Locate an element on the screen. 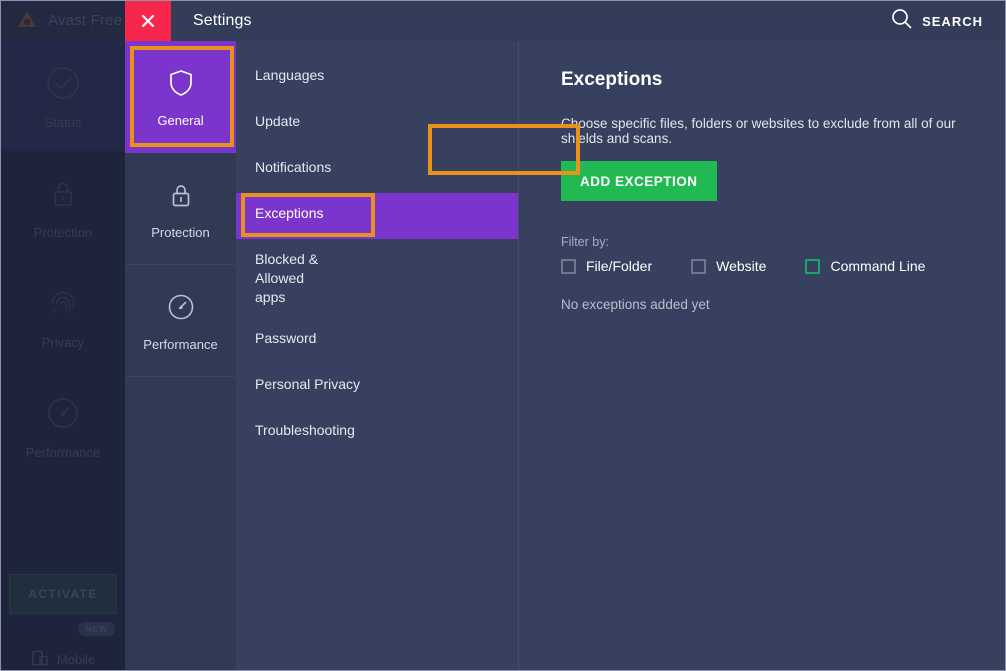 This screenshot has width=1006, height=671. subnav-item-personal-privacy: Personal Privacy is located at coordinates (377, 387).